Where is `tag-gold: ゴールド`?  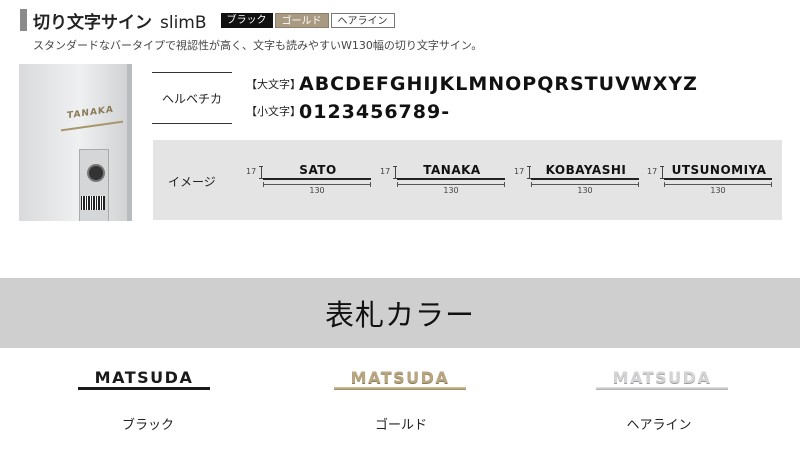
tag-gold: ゴールド is located at coordinates (301, 20).